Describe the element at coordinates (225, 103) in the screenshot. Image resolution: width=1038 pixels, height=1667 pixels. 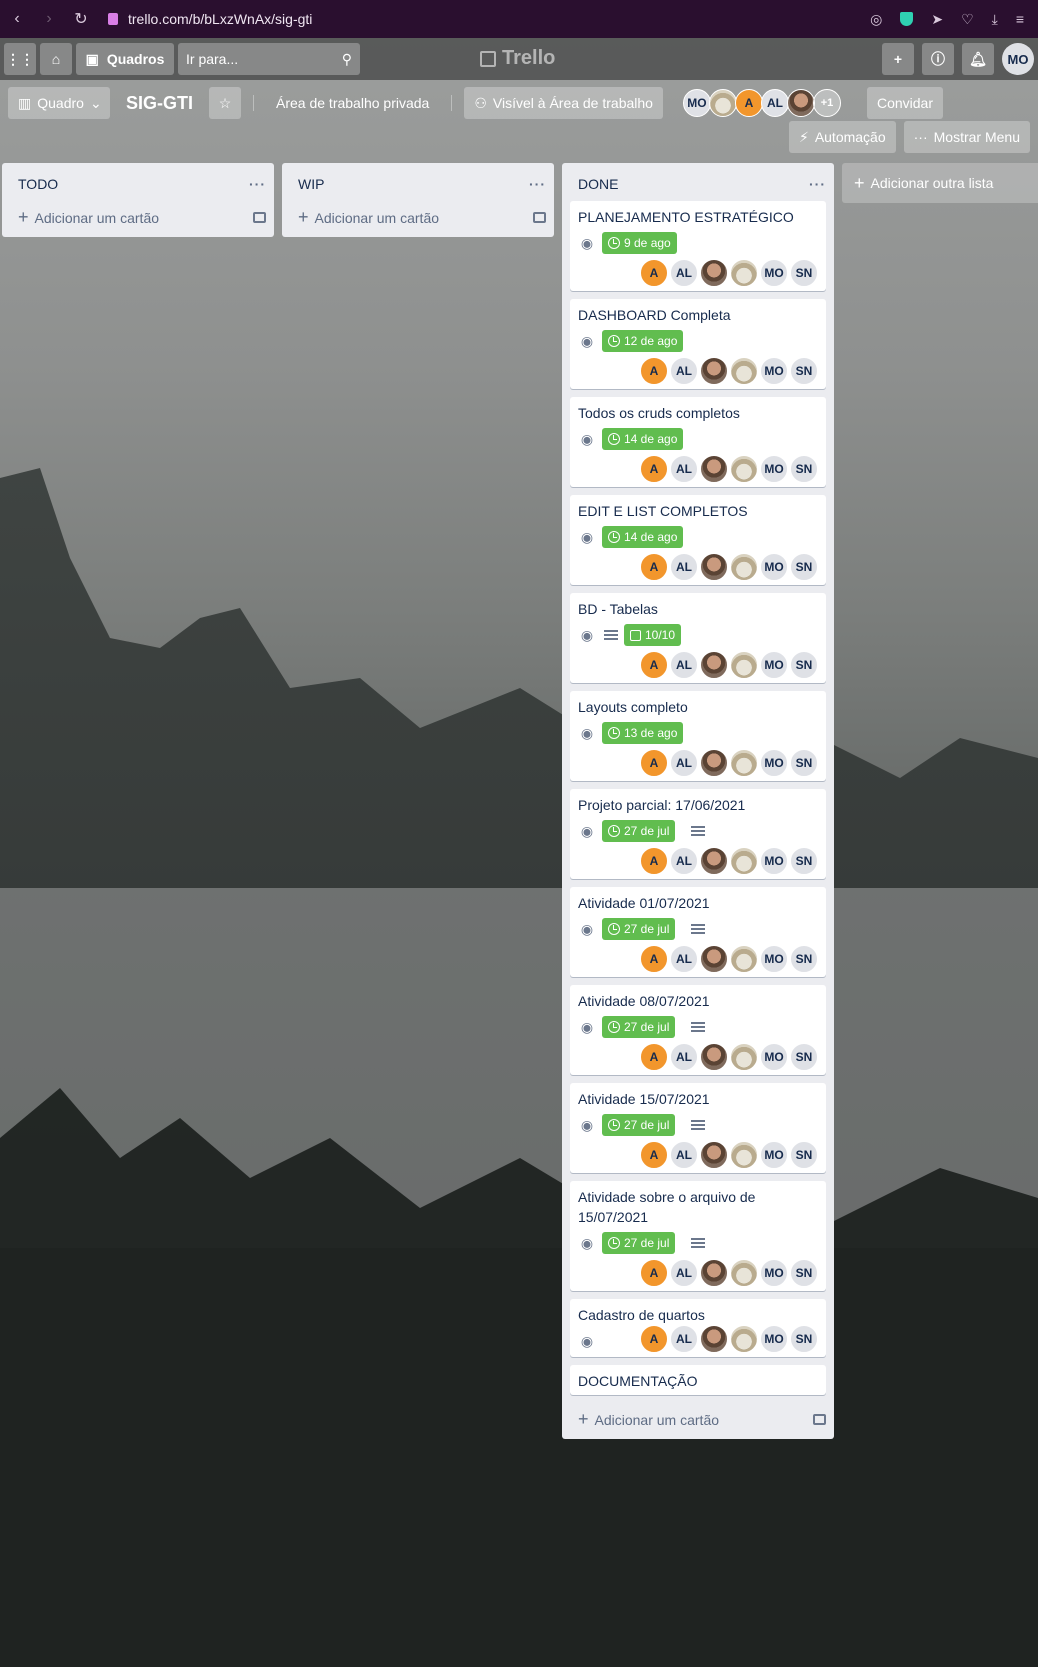
I see `star-button: ☆` at that location.